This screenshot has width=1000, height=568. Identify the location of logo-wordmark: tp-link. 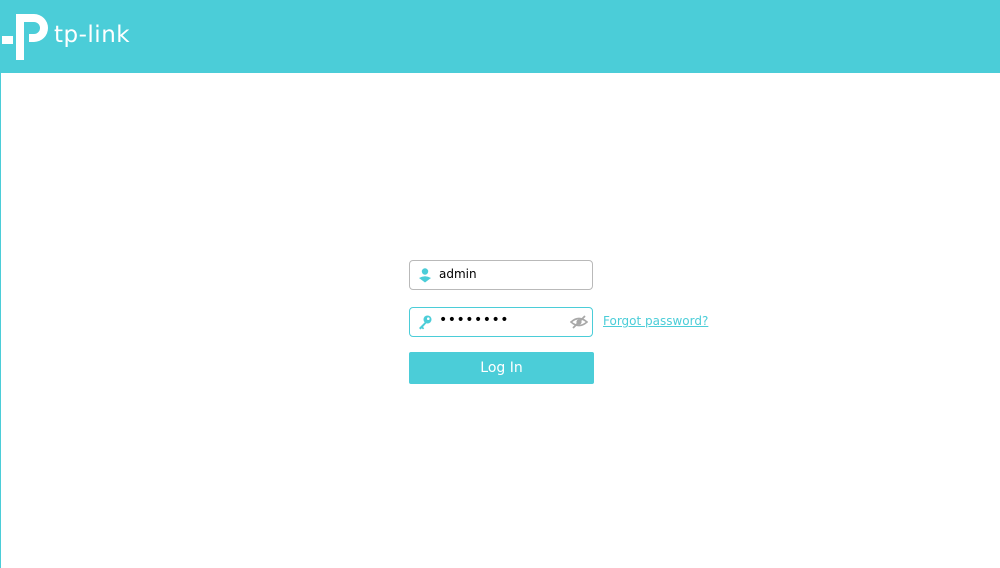
(92, 35).